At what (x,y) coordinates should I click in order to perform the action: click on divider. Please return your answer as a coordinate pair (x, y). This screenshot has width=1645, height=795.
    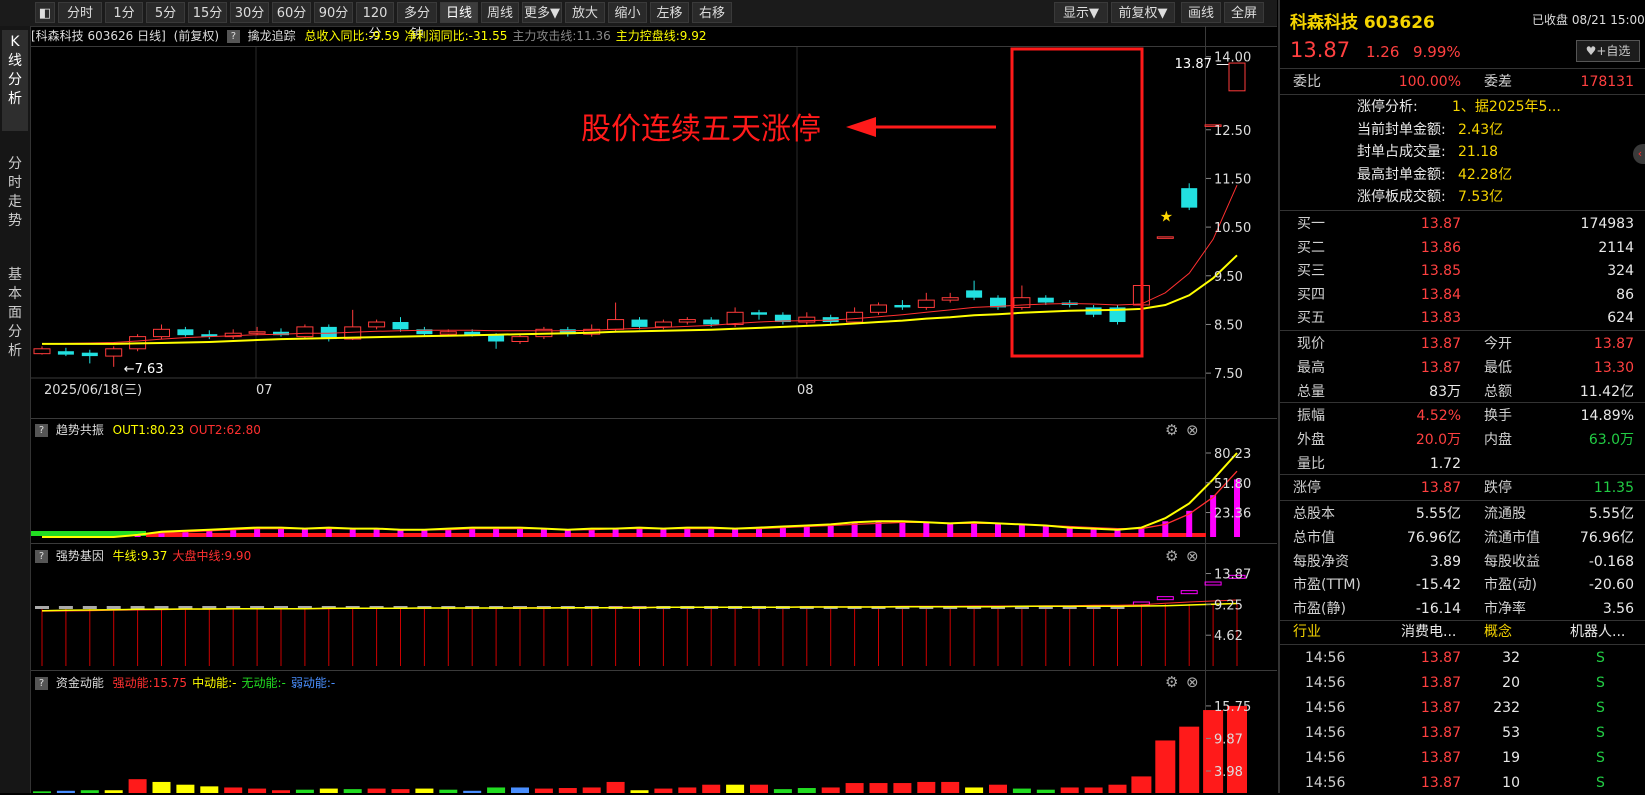
    Looking at the image, I should click on (1462, 500).